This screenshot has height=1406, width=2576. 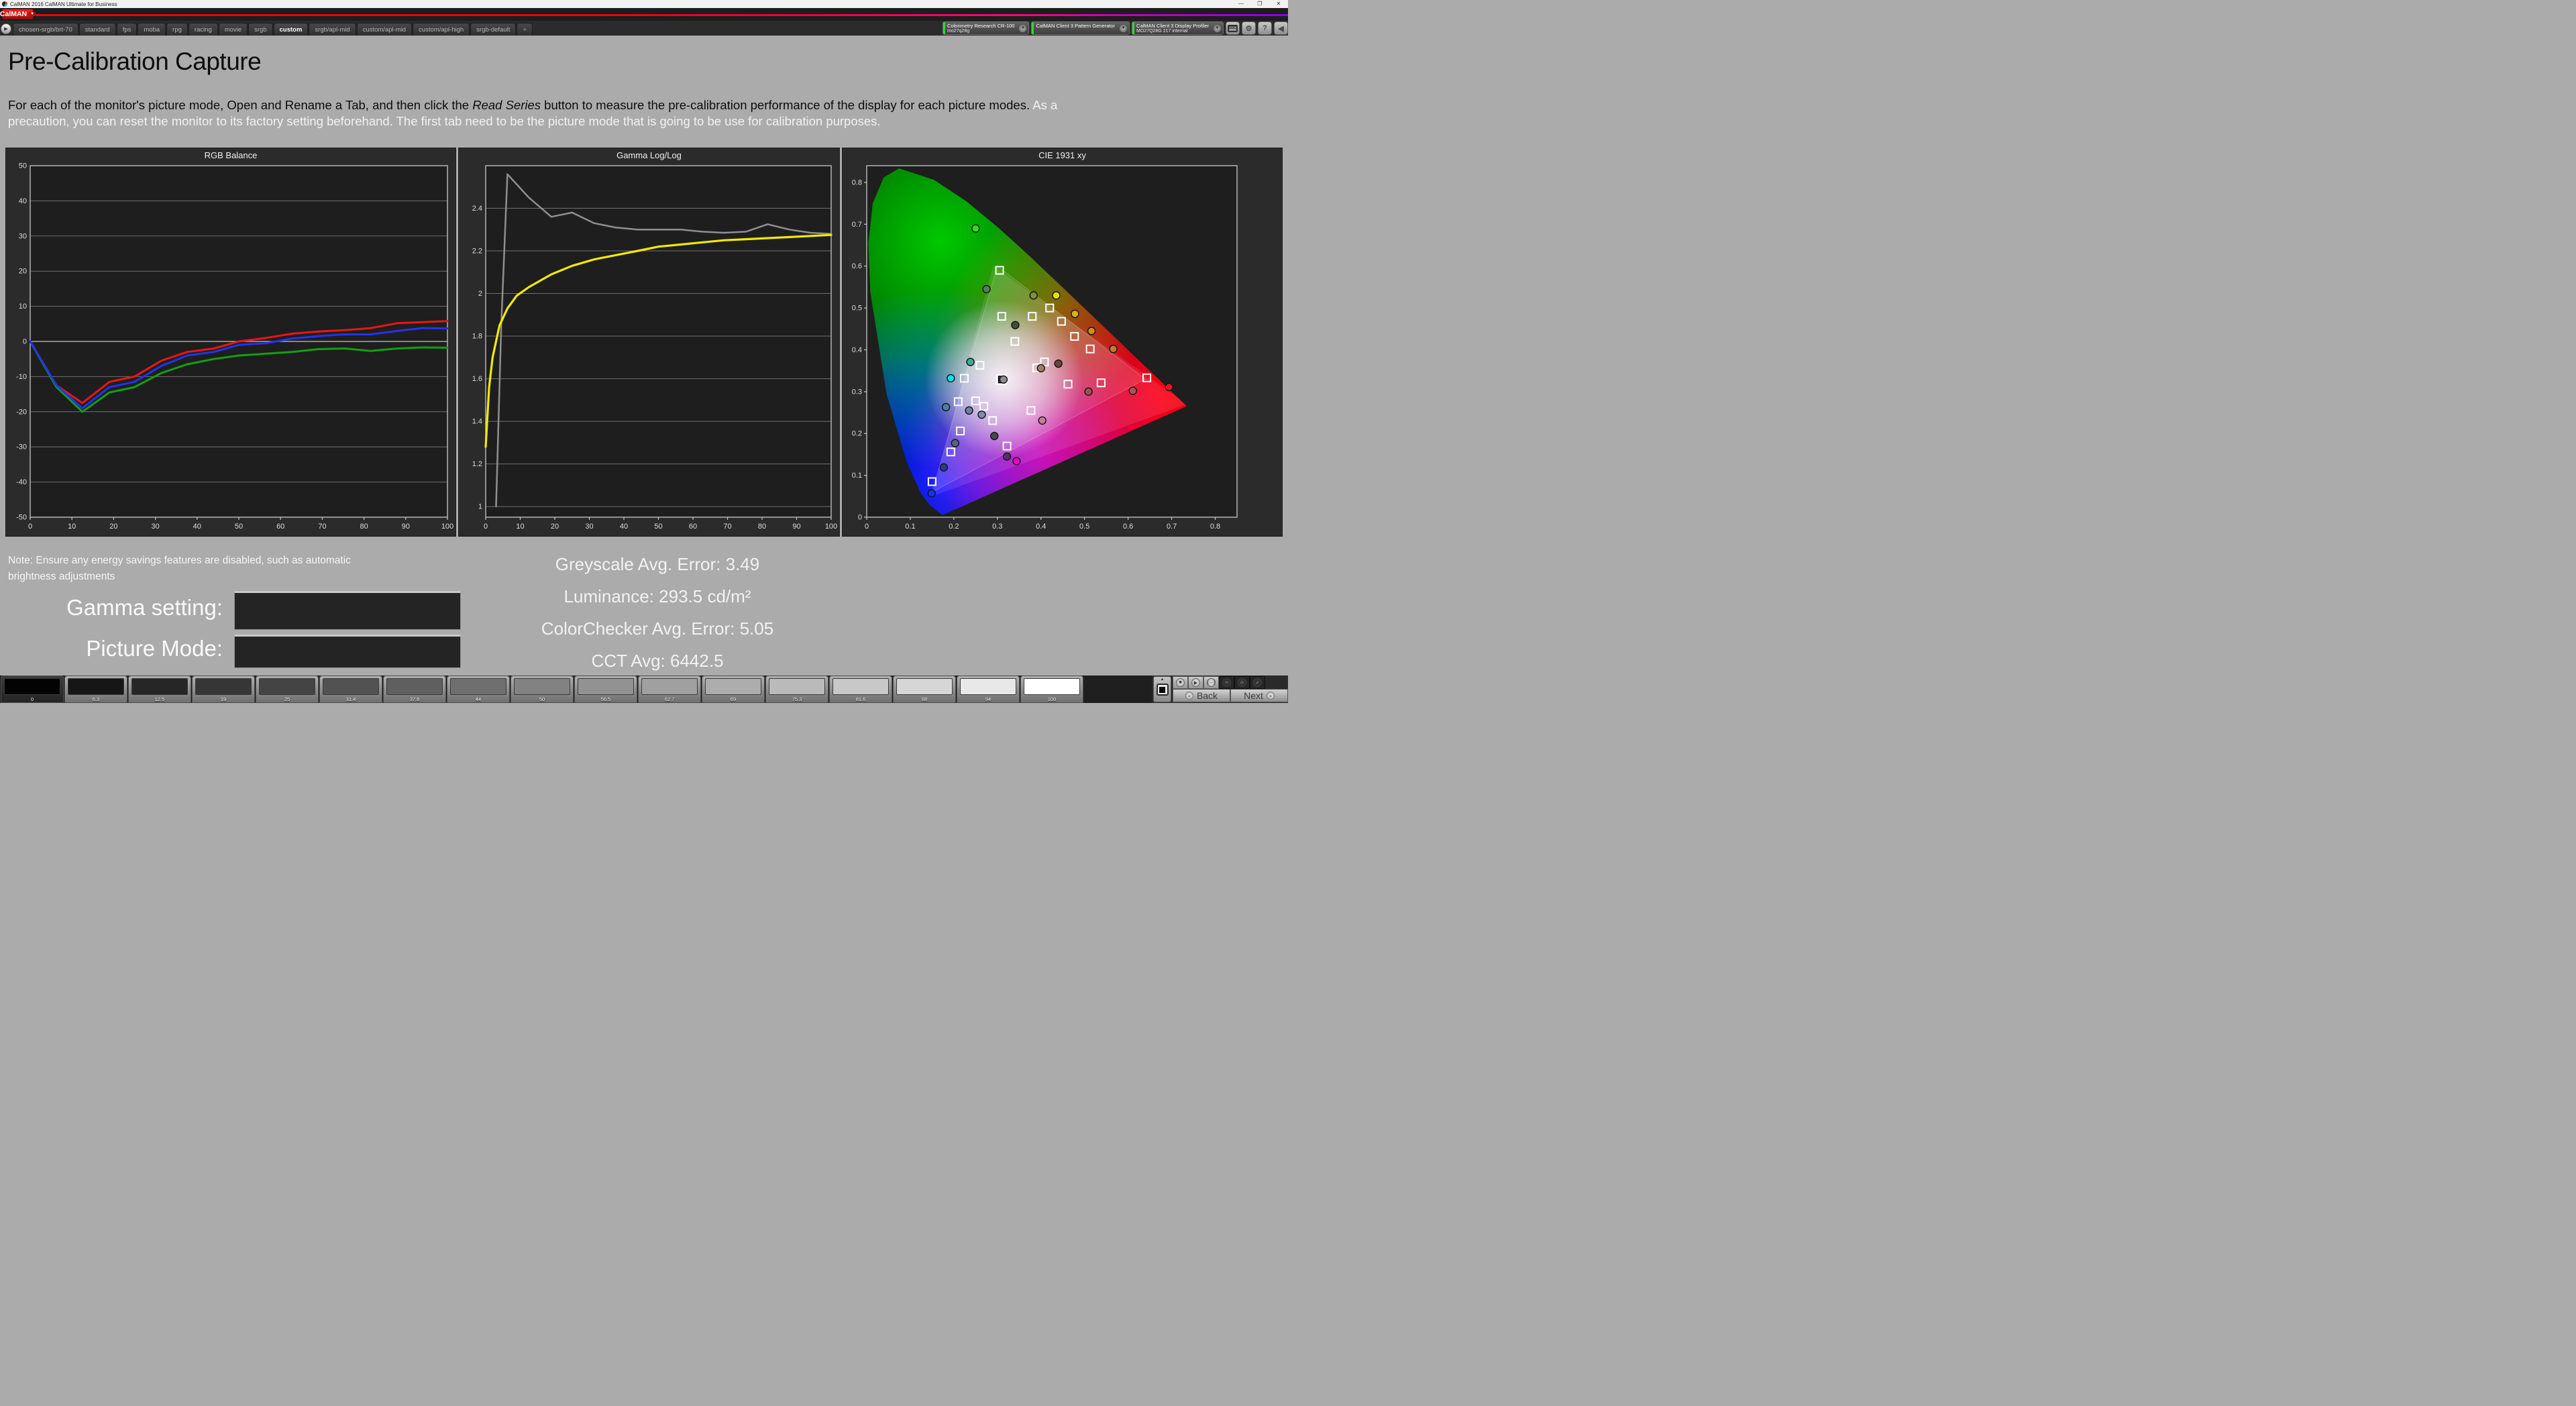 I want to click on collapse-panel-button: ◀, so click(x=1281, y=28).